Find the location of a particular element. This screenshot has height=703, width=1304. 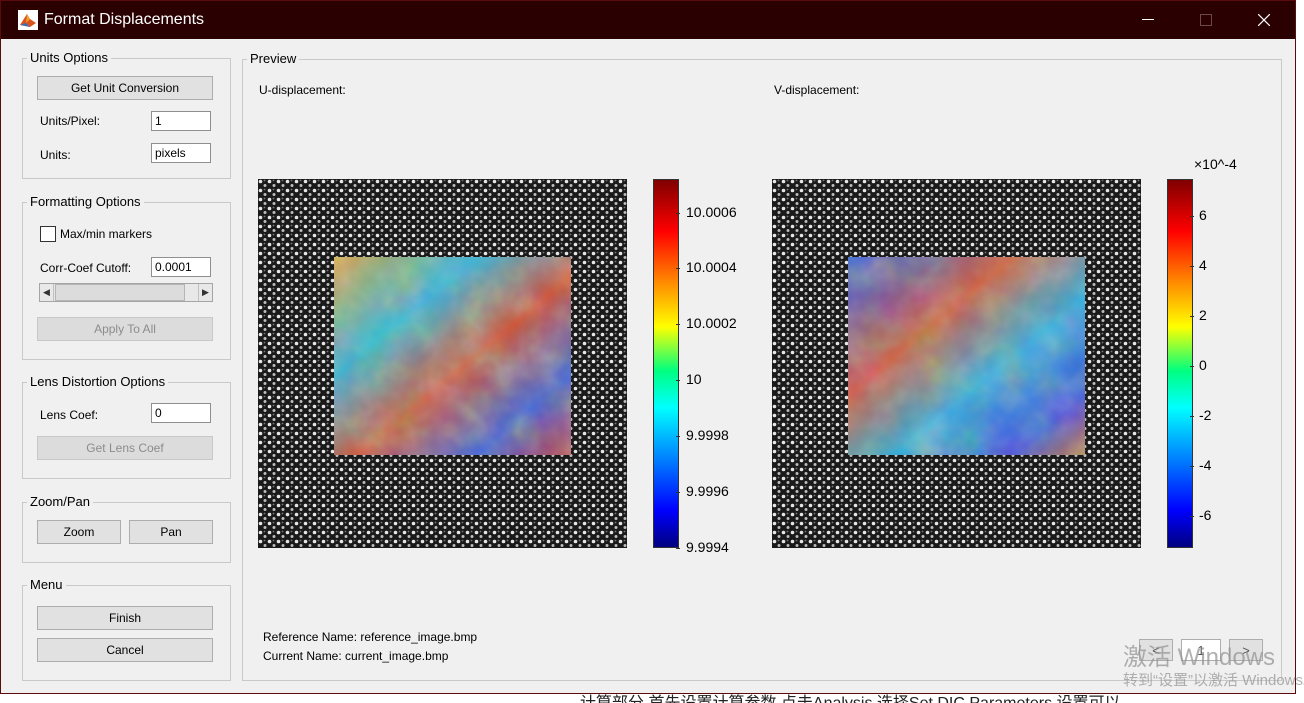

colorbar-tick-label: 2 is located at coordinates (1203, 315).